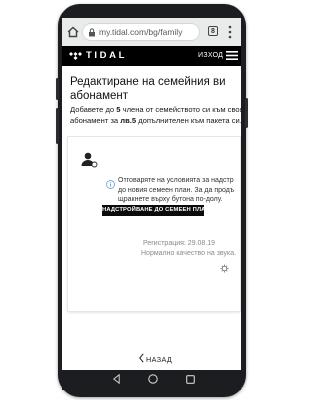  What do you see at coordinates (179, 243) in the screenshot?
I see `registration-date: Регистрация: 29.08.19` at bounding box center [179, 243].